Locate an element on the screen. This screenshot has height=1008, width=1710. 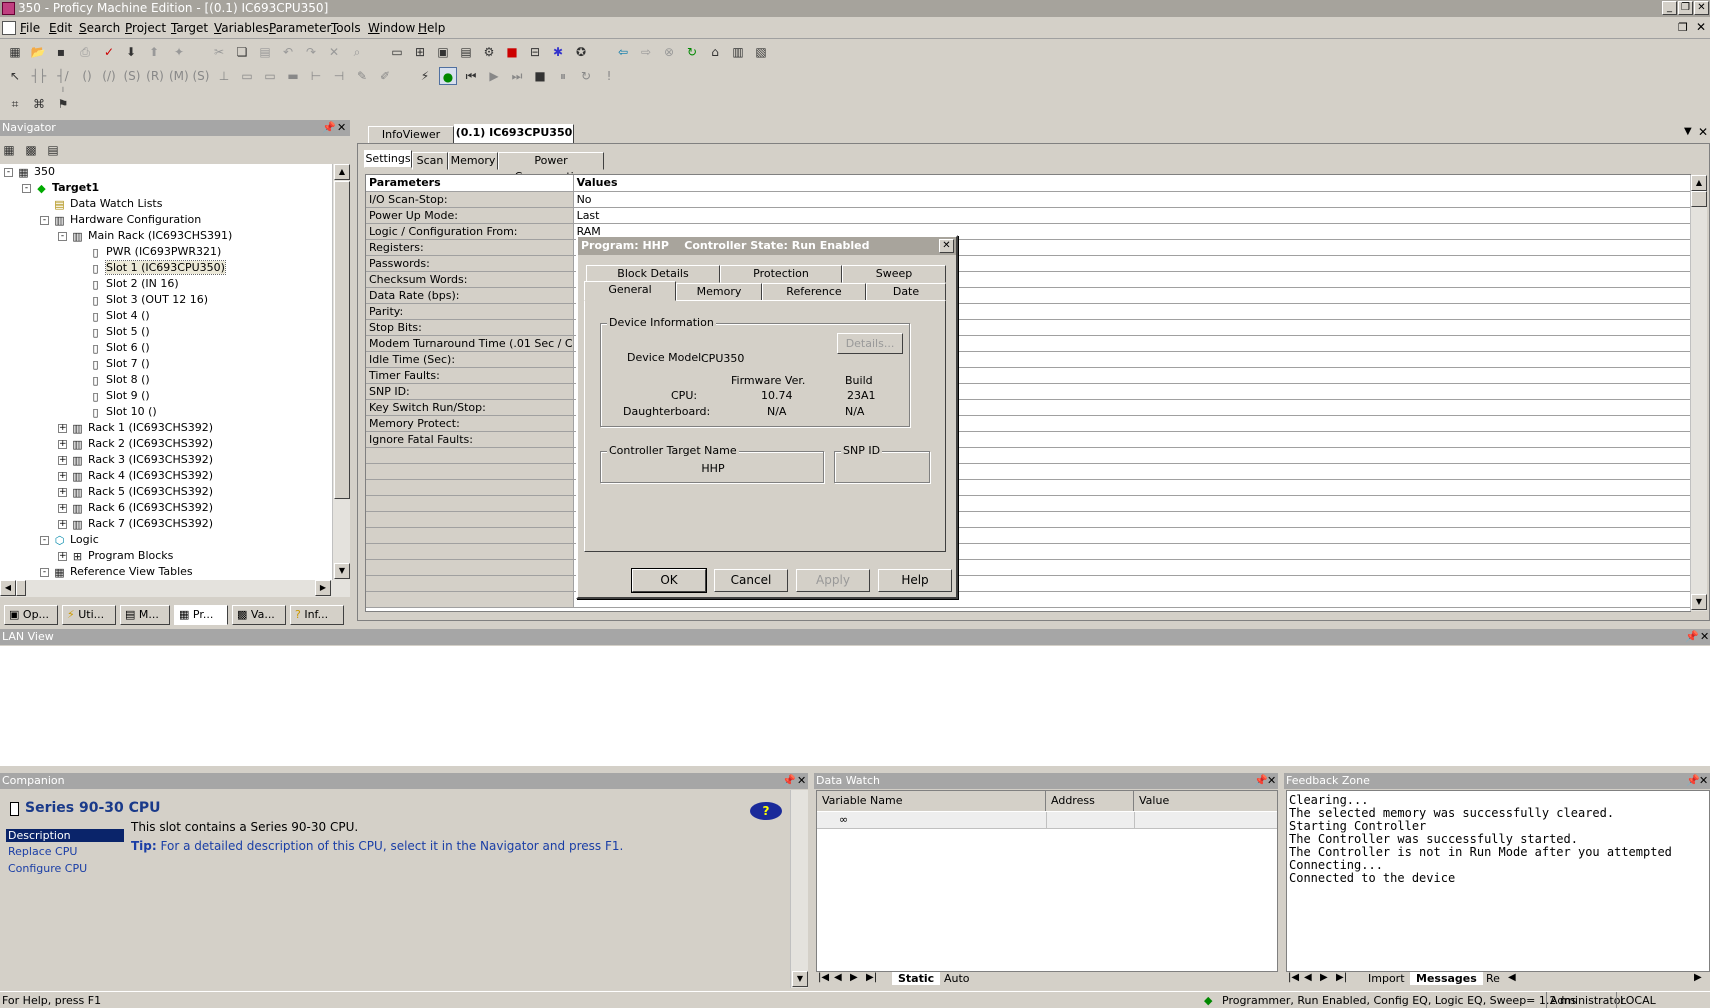
tree-item: ▤ Data Watch Lists is located at coordinates (101, 204).